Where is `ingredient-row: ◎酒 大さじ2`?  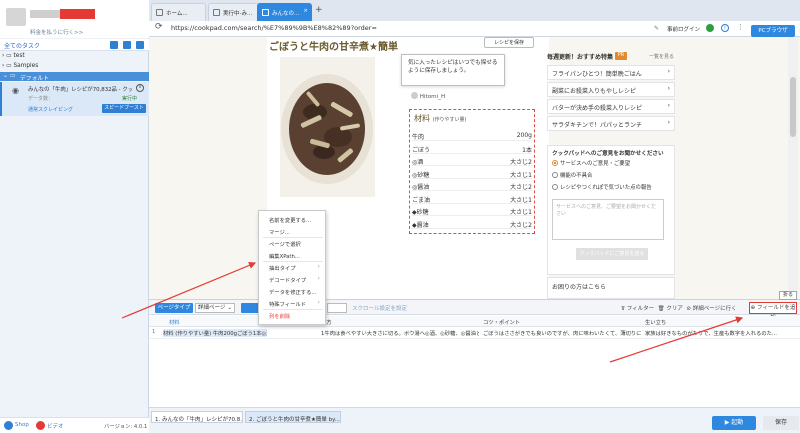 ingredient-row: ◎酒 大さじ2 is located at coordinates (472, 160).